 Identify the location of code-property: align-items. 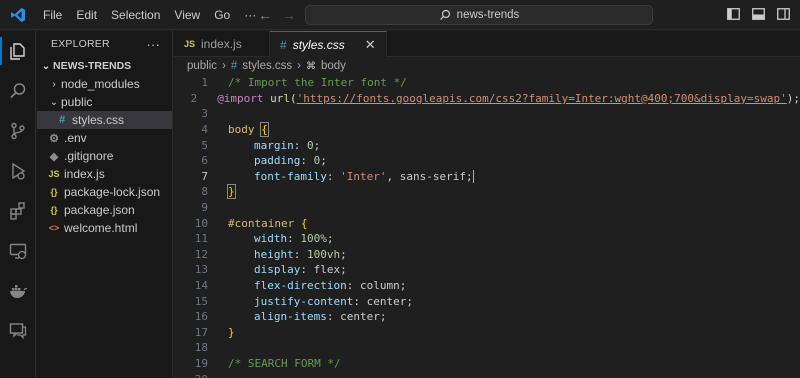
(290, 317).